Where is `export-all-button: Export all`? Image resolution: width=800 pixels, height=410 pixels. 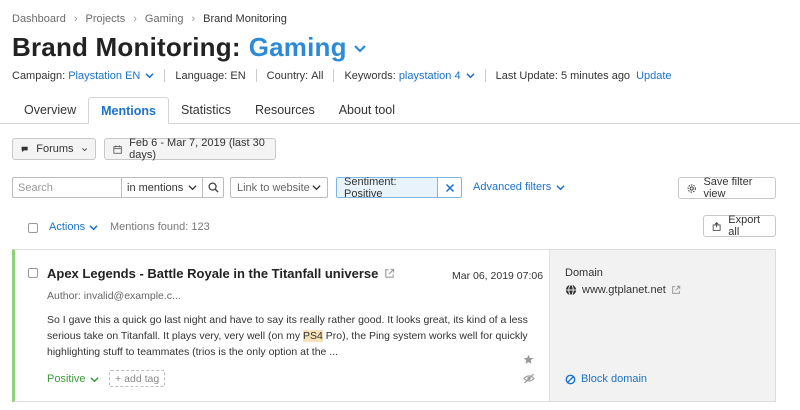
export-all-button: Export all is located at coordinates (739, 226).